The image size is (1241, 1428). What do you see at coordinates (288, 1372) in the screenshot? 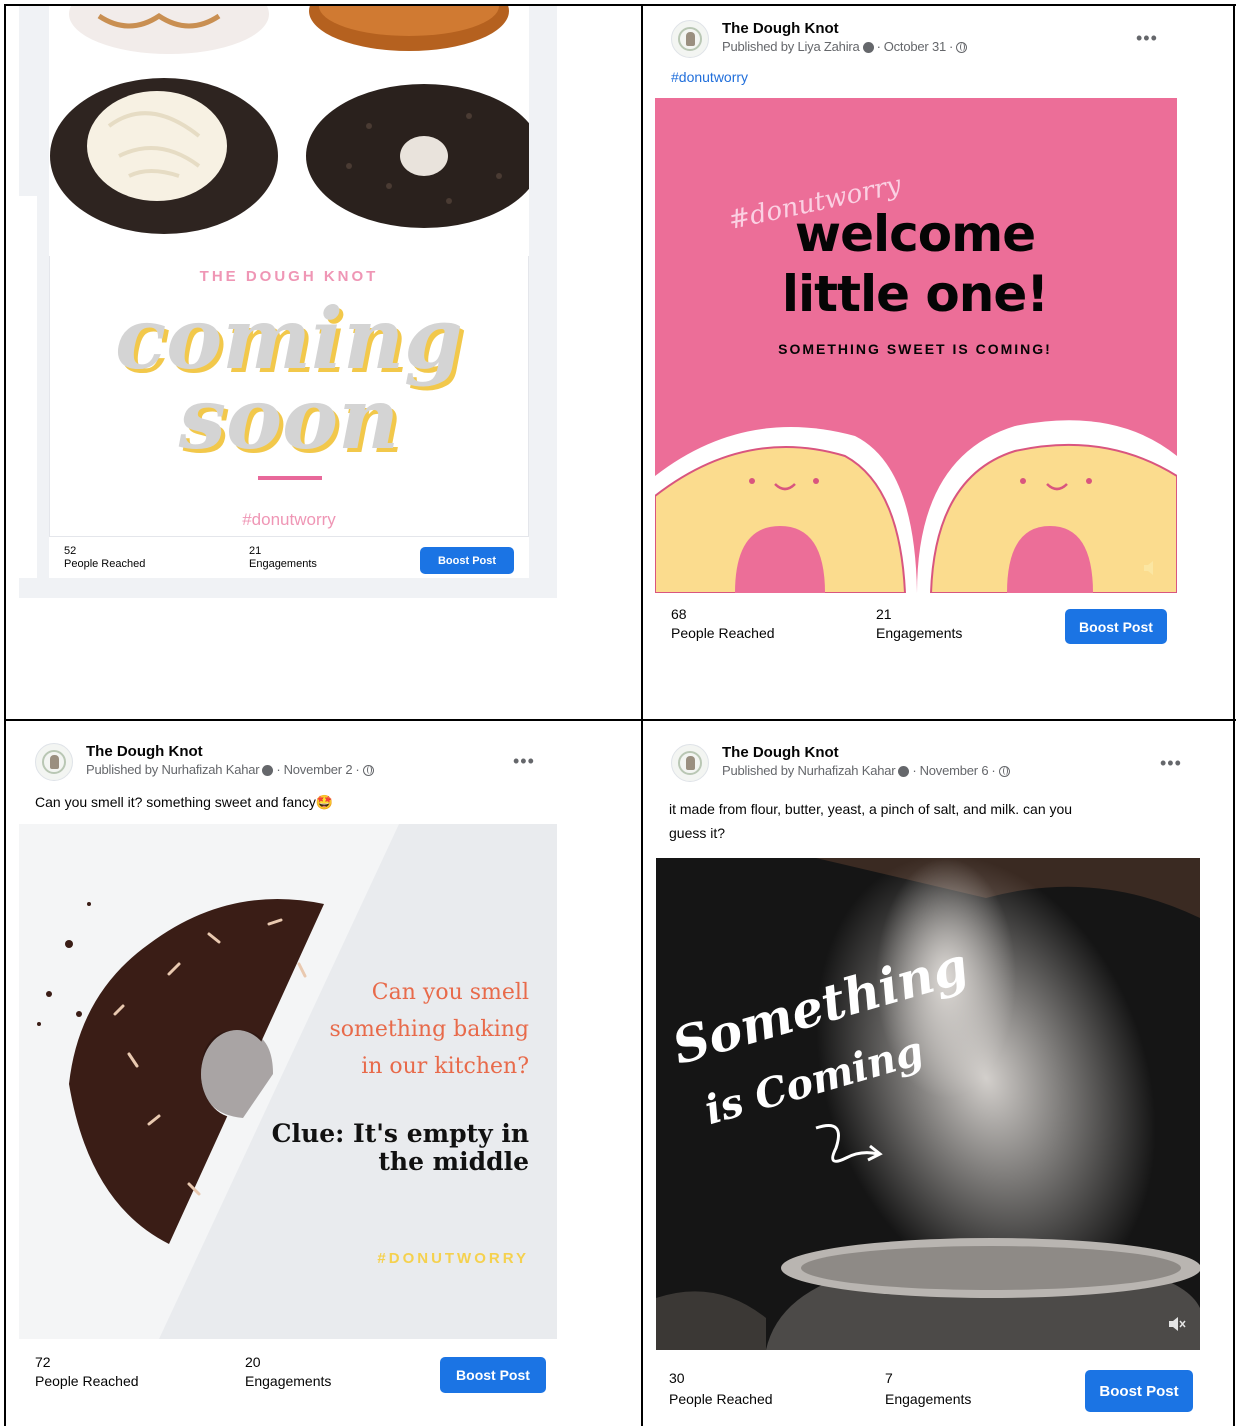
I see `engagements: 20 Engagements` at bounding box center [288, 1372].